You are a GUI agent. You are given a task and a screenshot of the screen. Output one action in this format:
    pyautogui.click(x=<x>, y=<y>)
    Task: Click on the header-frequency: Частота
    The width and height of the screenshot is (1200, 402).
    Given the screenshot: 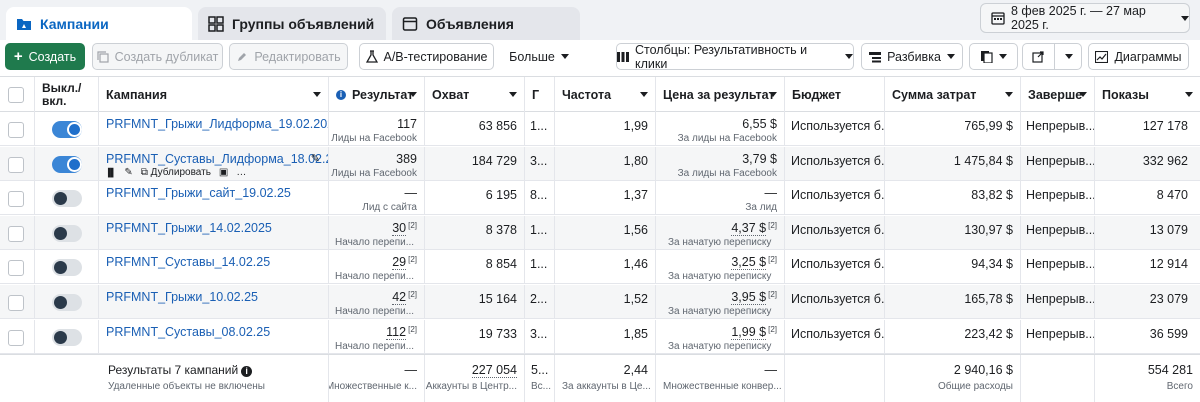 What is the action you would take?
    pyautogui.click(x=605, y=94)
    